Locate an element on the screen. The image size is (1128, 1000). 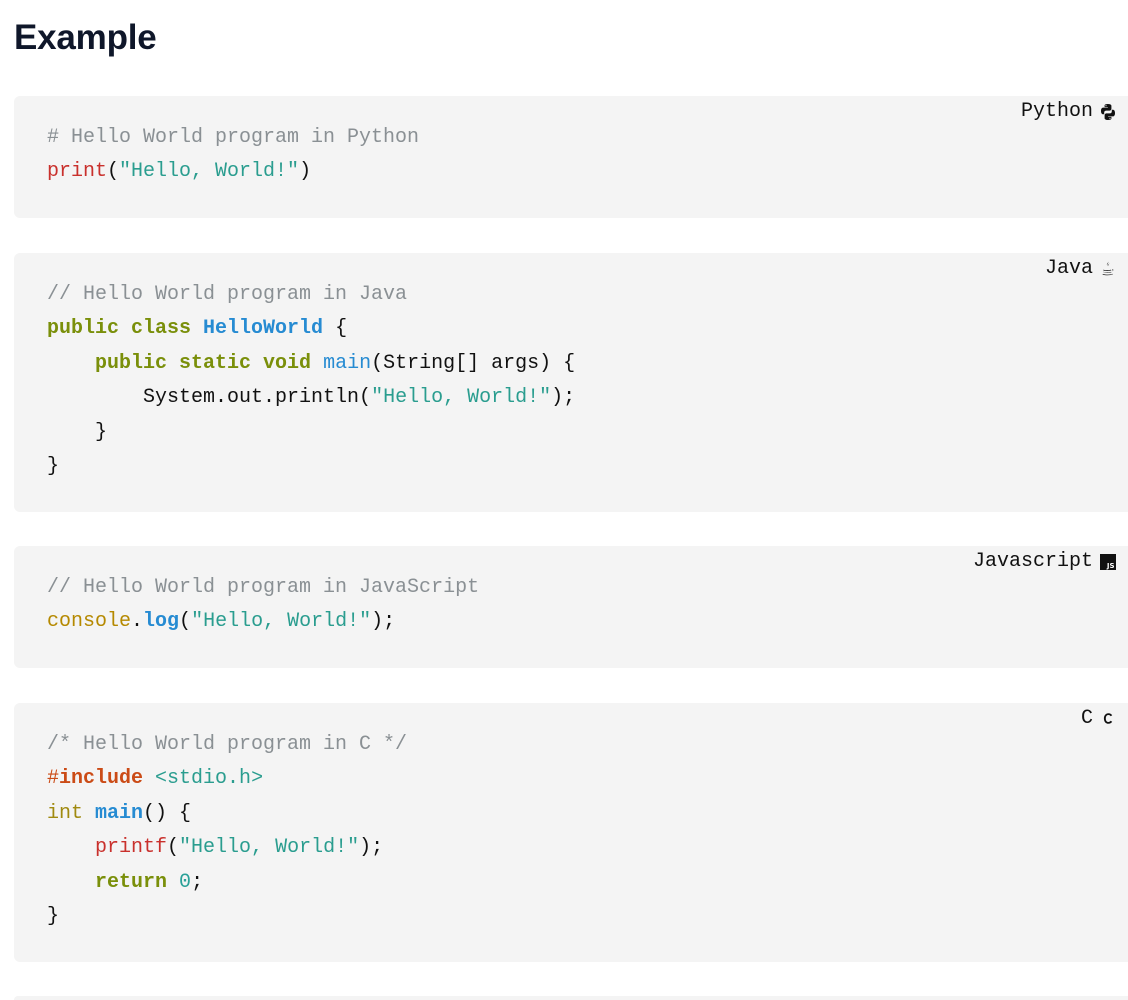
code-token-plain: System.out.println( is located at coordinates (209, 398).